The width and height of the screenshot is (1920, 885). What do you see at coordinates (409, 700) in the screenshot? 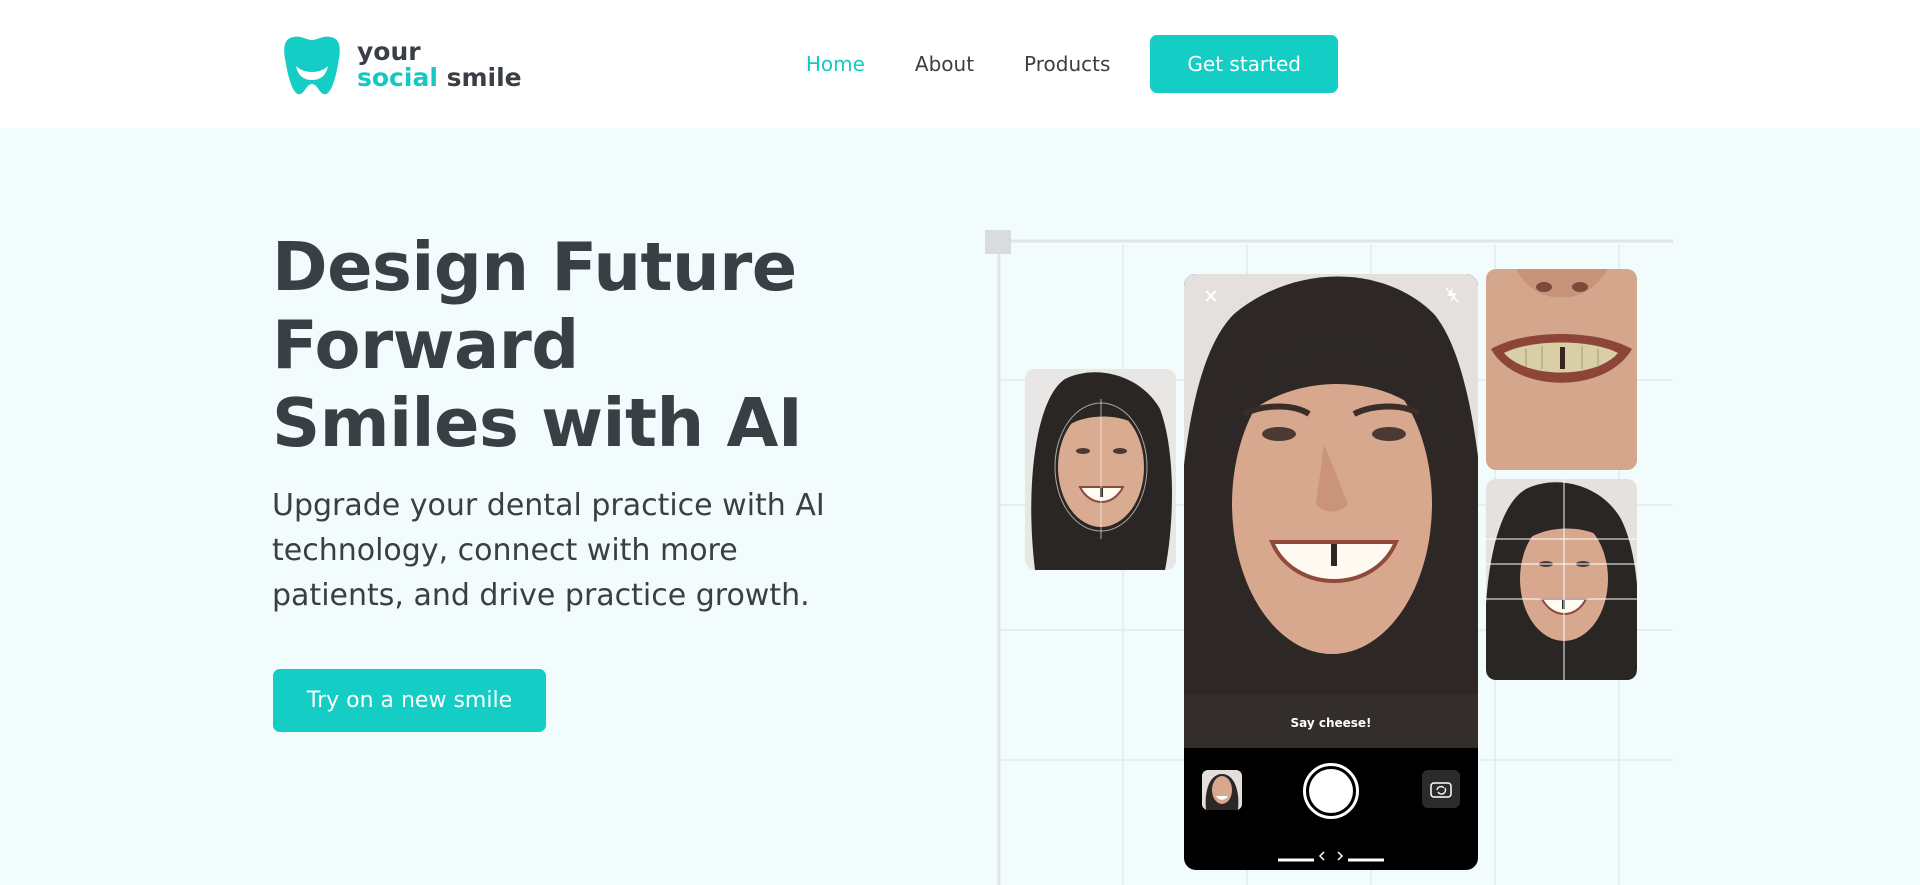
I see `try-smile-button: Try on a new smile` at bounding box center [409, 700].